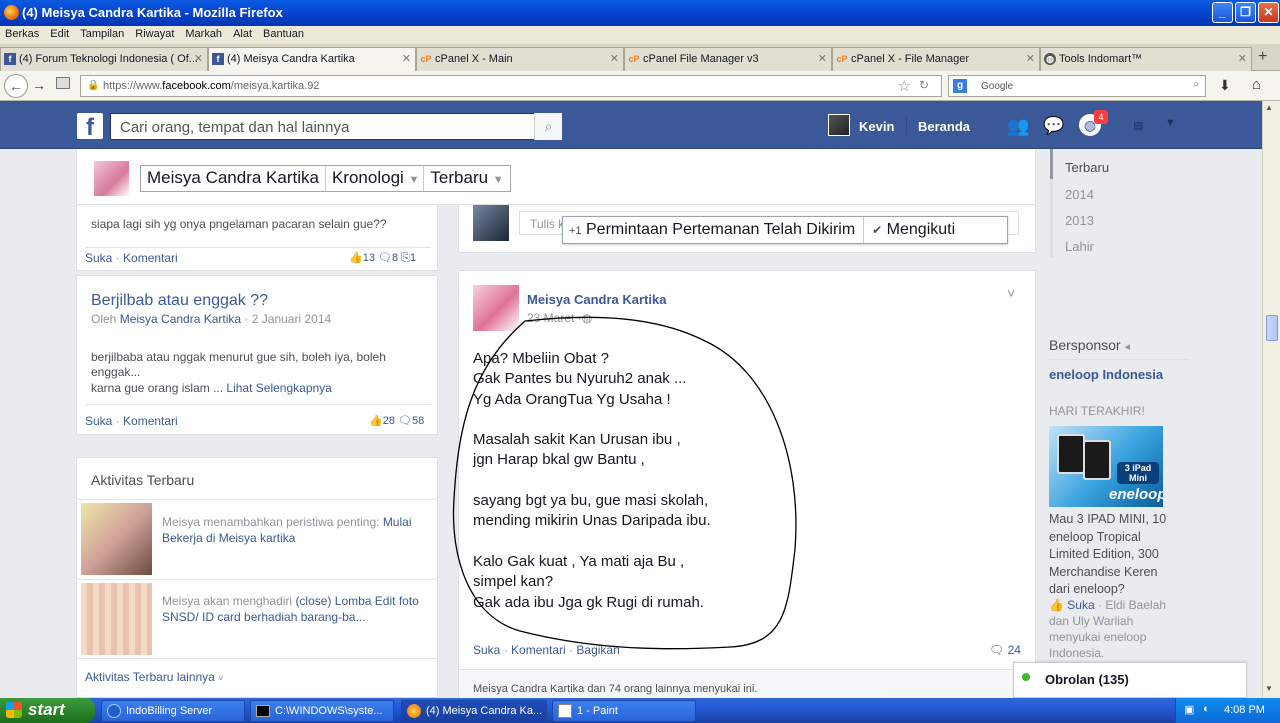  What do you see at coordinates (466, 178) in the screenshot?
I see `terbaru-dropdown: Terbaru ▼` at bounding box center [466, 178].